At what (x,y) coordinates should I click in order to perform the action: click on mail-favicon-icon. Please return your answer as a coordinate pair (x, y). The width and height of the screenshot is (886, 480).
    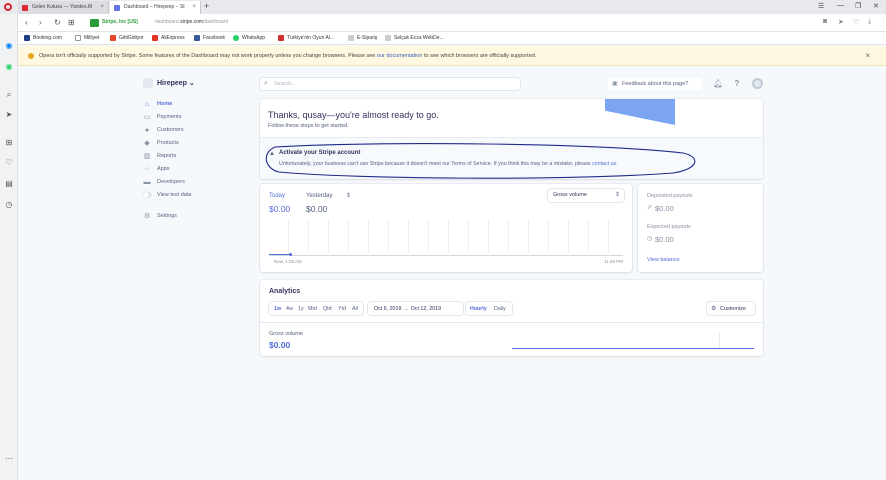
    Looking at the image, I should click on (25, 8).